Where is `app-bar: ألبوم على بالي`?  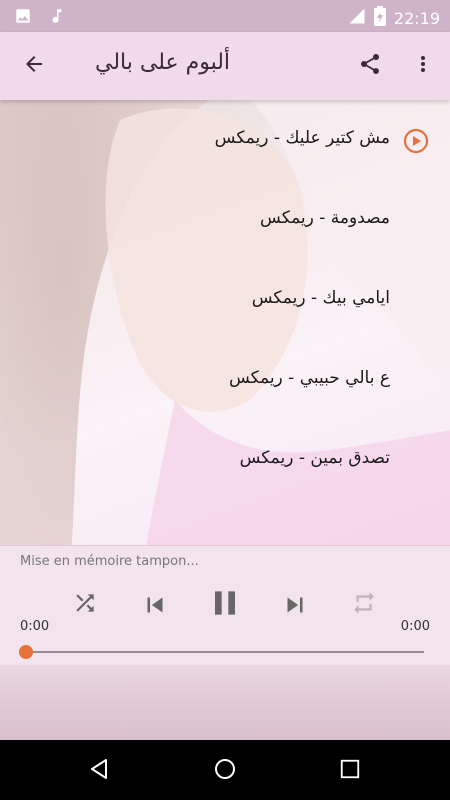
app-bar: ألبوم على بالي is located at coordinates (225, 66).